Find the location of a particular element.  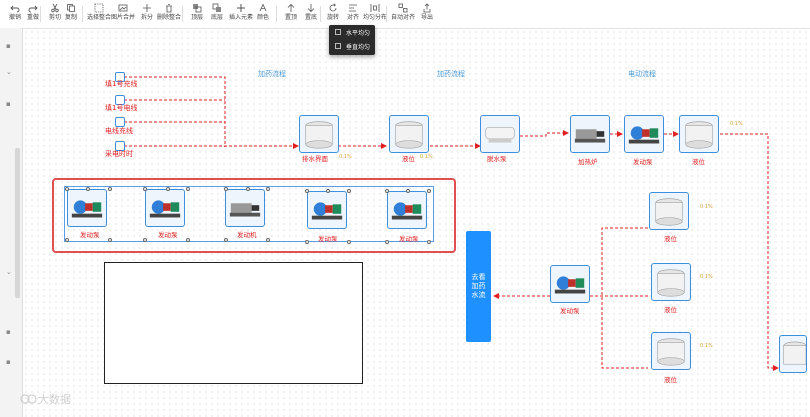

toolbar-distribute: 均匀分布 is located at coordinates (375, 14).